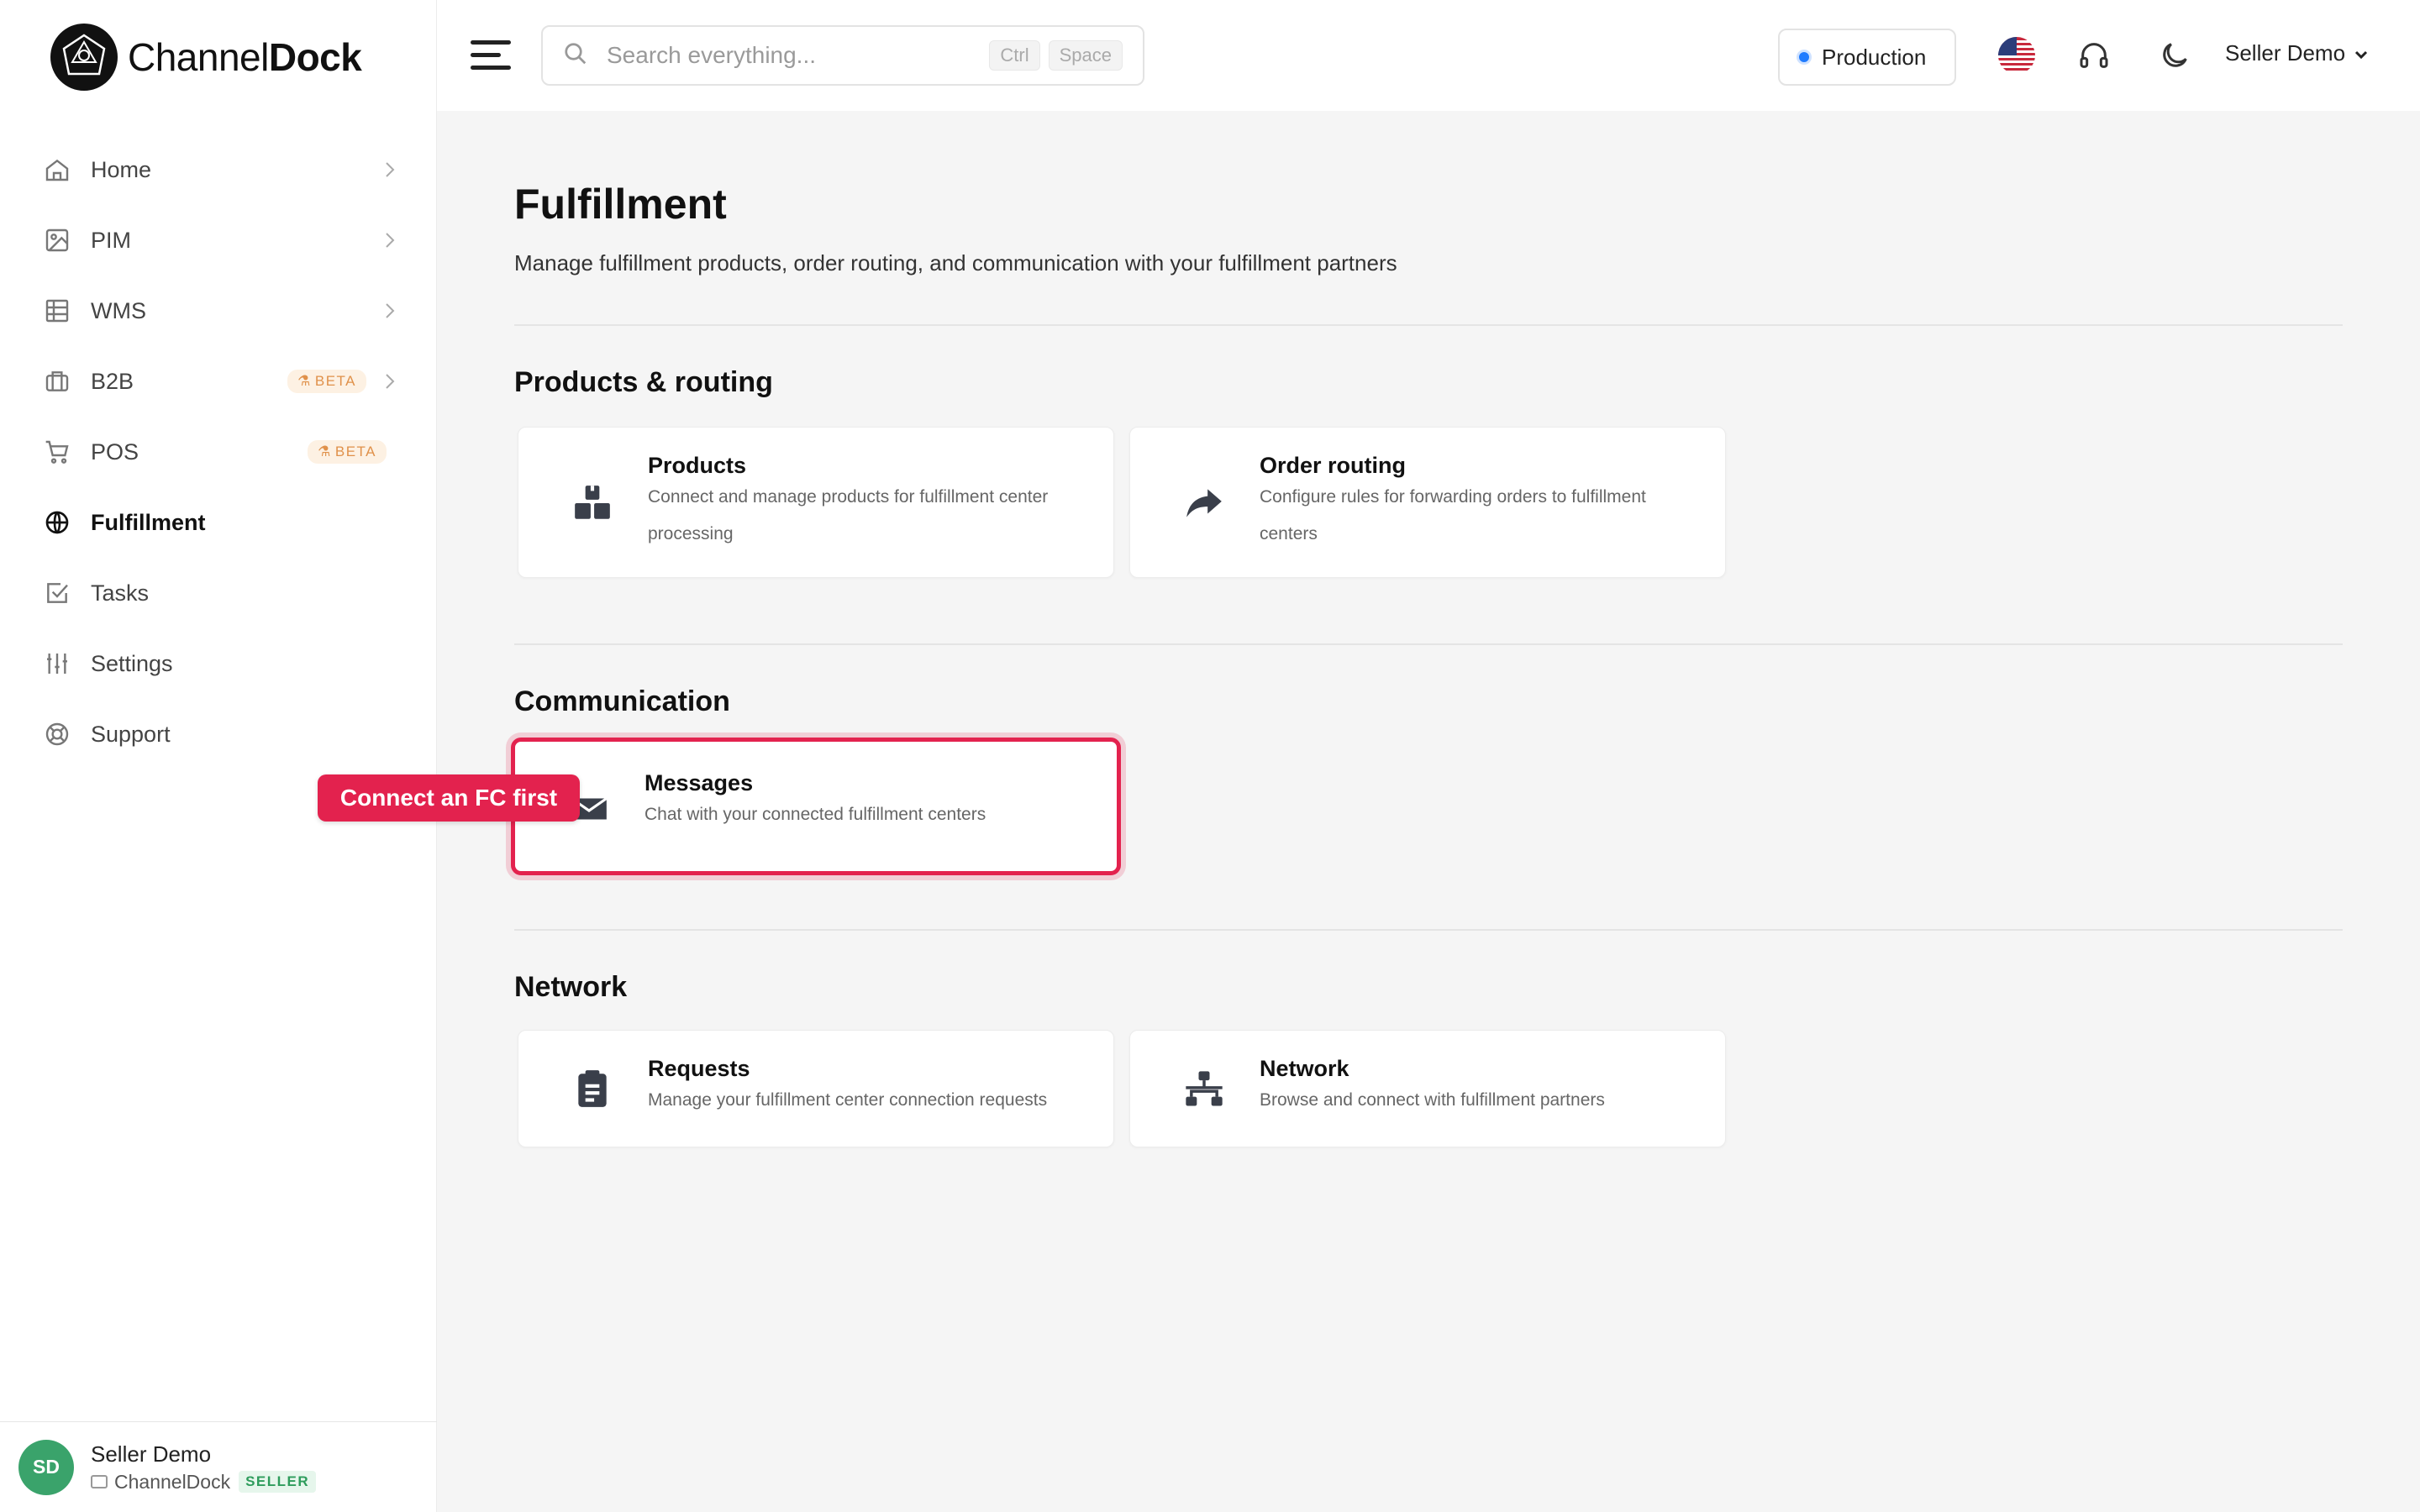 Image resolution: width=2420 pixels, height=1512 pixels. What do you see at coordinates (2174, 57) in the screenshot?
I see `dark-mode-icon` at bounding box center [2174, 57].